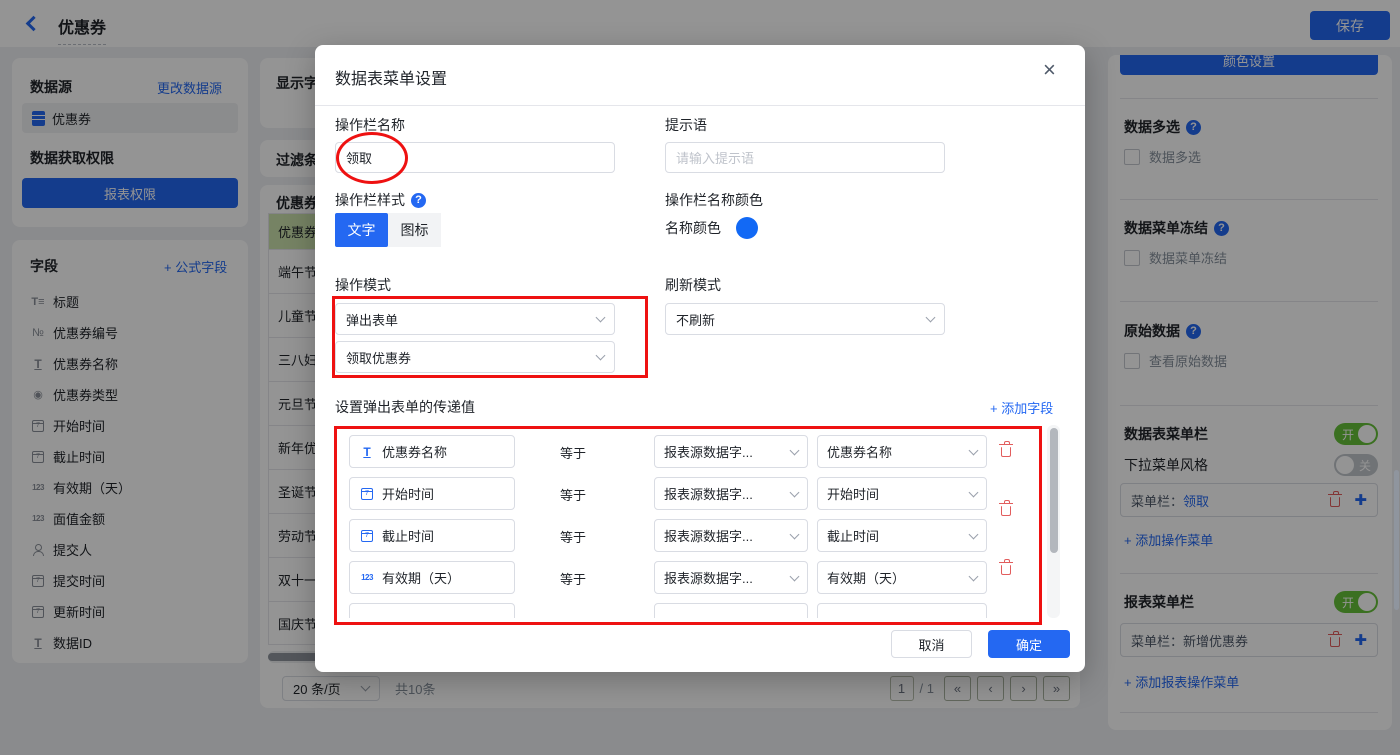 The height and width of the screenshot is (755, 1400). I want to click on transfer-value-select, so click(902, 610).